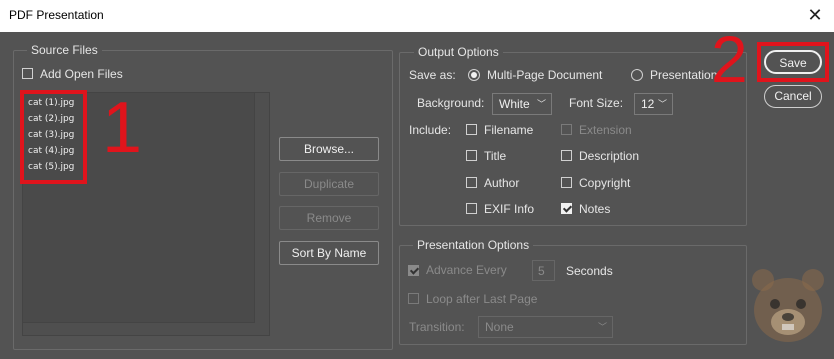  Describe the element at coordinates (413, 270) in the screenshot. I see `advance-every-checkbox` at that location.